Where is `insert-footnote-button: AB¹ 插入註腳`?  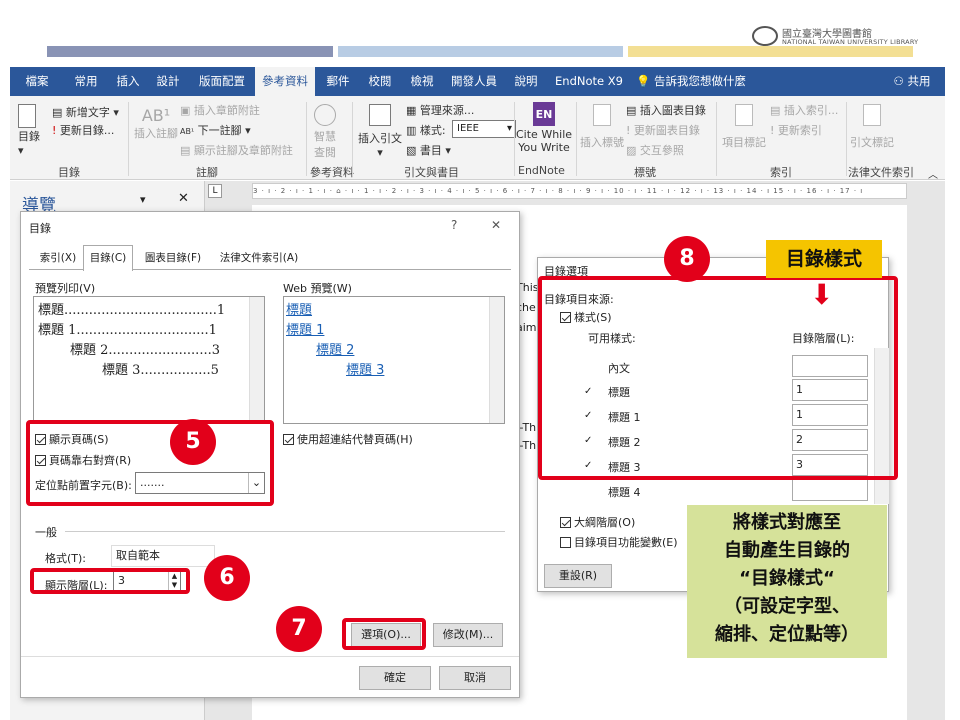
insert-footnote-button: AB¹ 插入註腳 is located at coordinates (156, 123).